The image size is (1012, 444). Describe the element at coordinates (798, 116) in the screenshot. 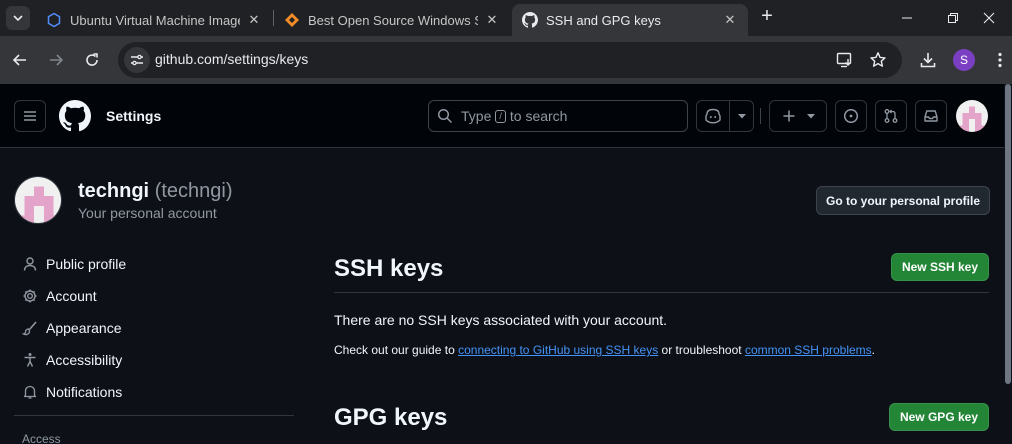

I see `create-new-button` at that location.